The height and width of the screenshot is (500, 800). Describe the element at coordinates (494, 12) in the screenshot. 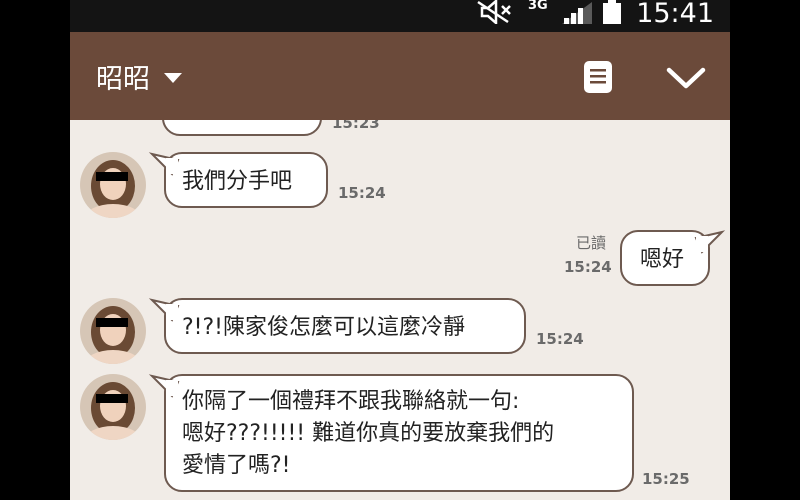

I see `mute-icon` at that location.